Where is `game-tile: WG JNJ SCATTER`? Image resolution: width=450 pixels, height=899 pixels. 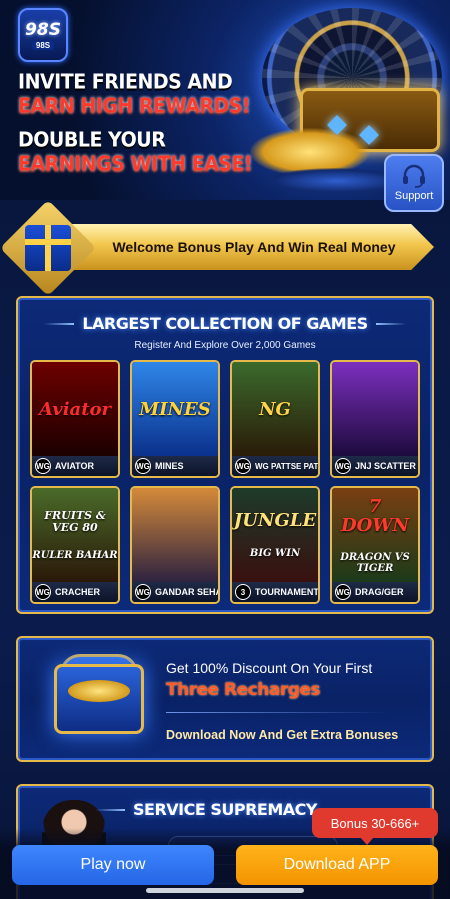 game-tile: WG JNJ SCATTER is located at coordinates (375, 419).